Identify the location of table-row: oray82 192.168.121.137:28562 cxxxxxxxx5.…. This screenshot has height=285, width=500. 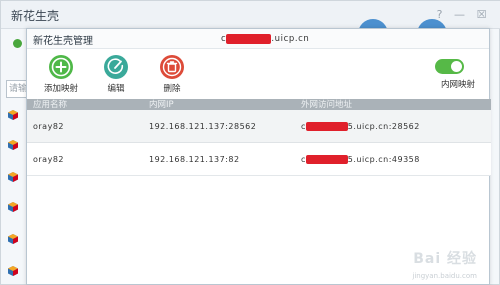
(259, 126).